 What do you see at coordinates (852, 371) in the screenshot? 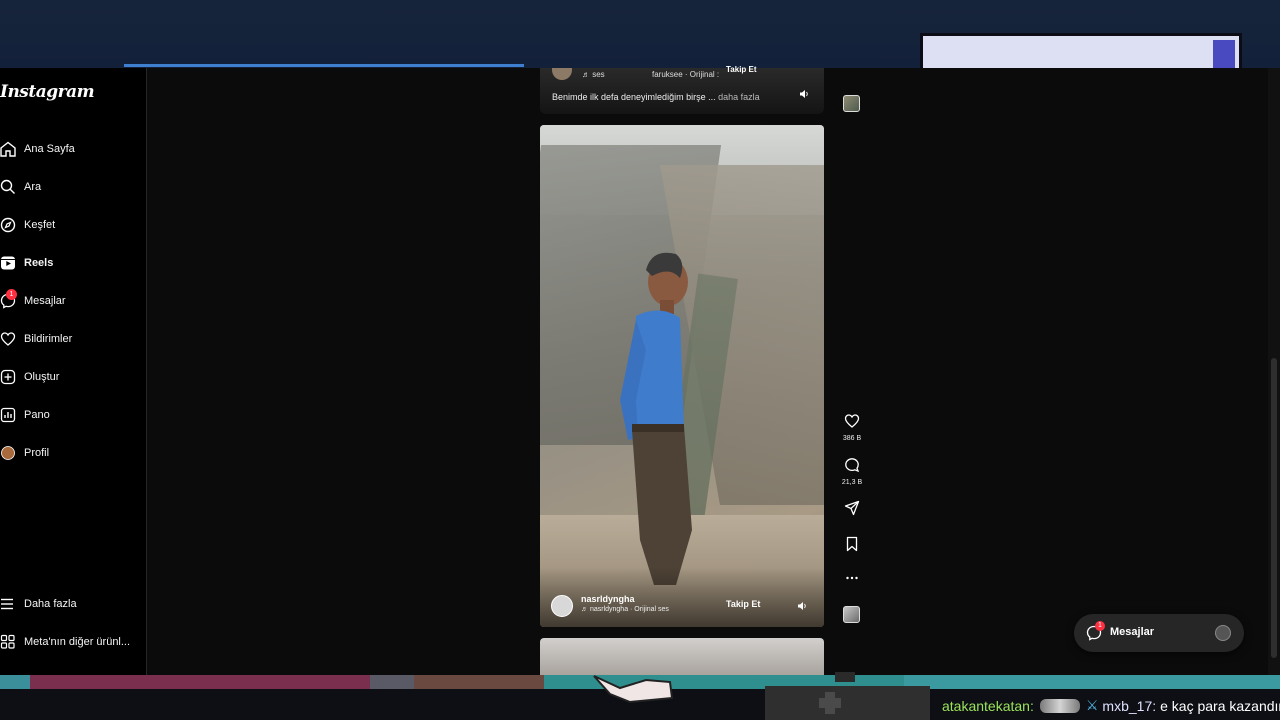
I see `reel-actions: 386 B 21,3 B` at bounding box center [852, 371].